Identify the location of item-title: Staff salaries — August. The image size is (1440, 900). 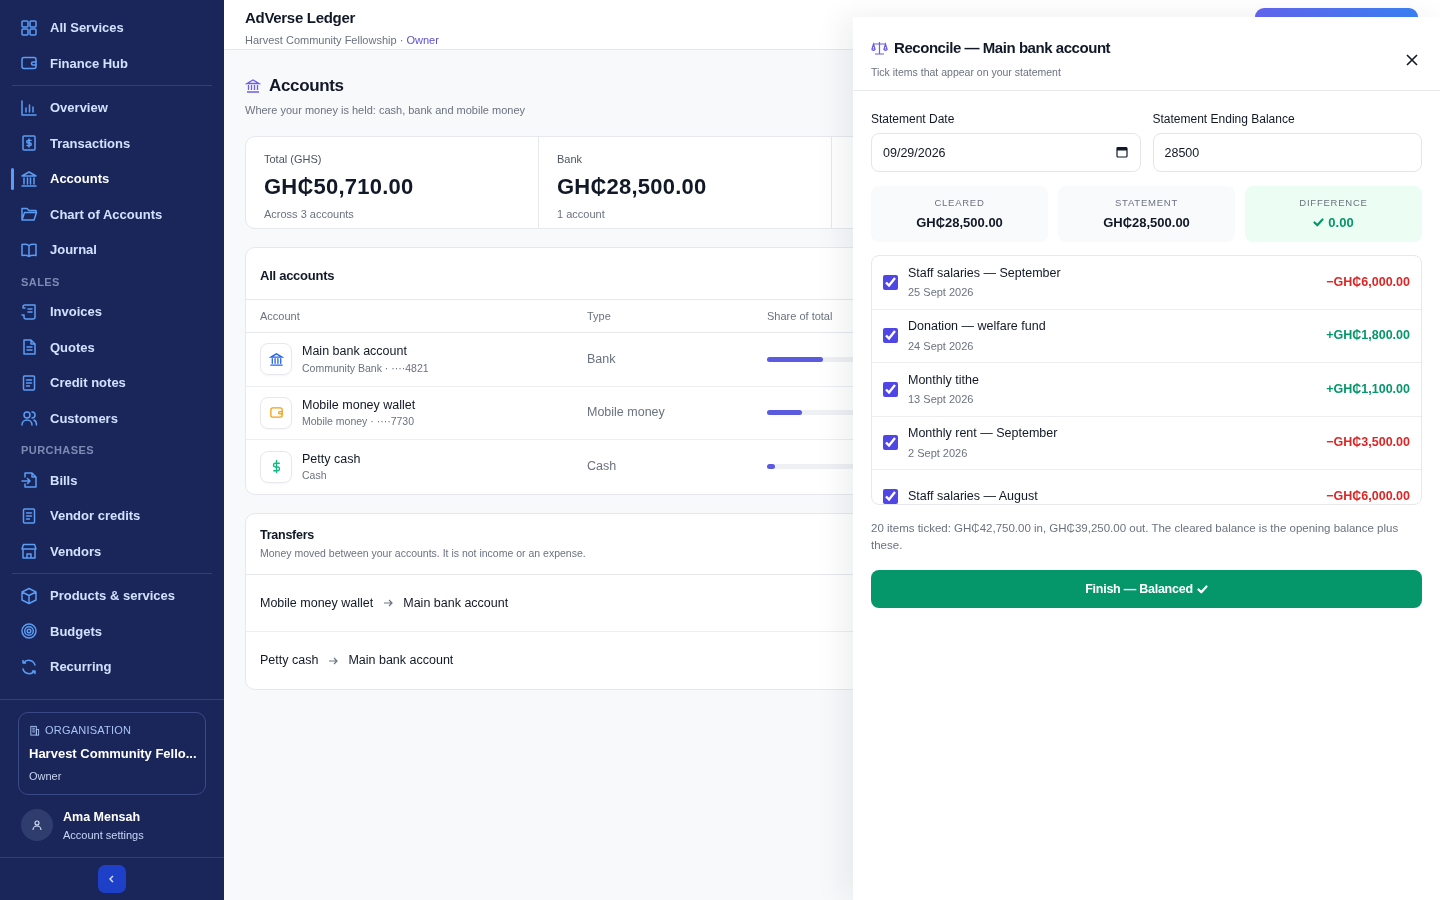
(973, 495).